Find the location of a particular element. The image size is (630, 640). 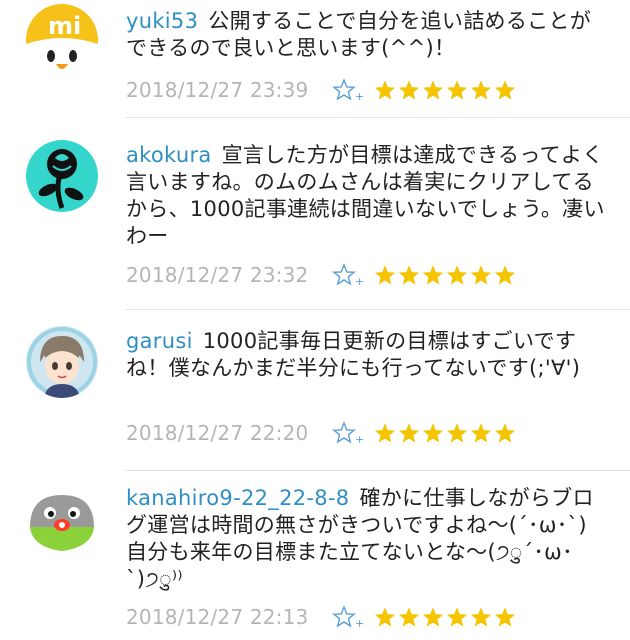

comment-meta: 2018/12/27 23:32 + is located at coordinates (321, 275).